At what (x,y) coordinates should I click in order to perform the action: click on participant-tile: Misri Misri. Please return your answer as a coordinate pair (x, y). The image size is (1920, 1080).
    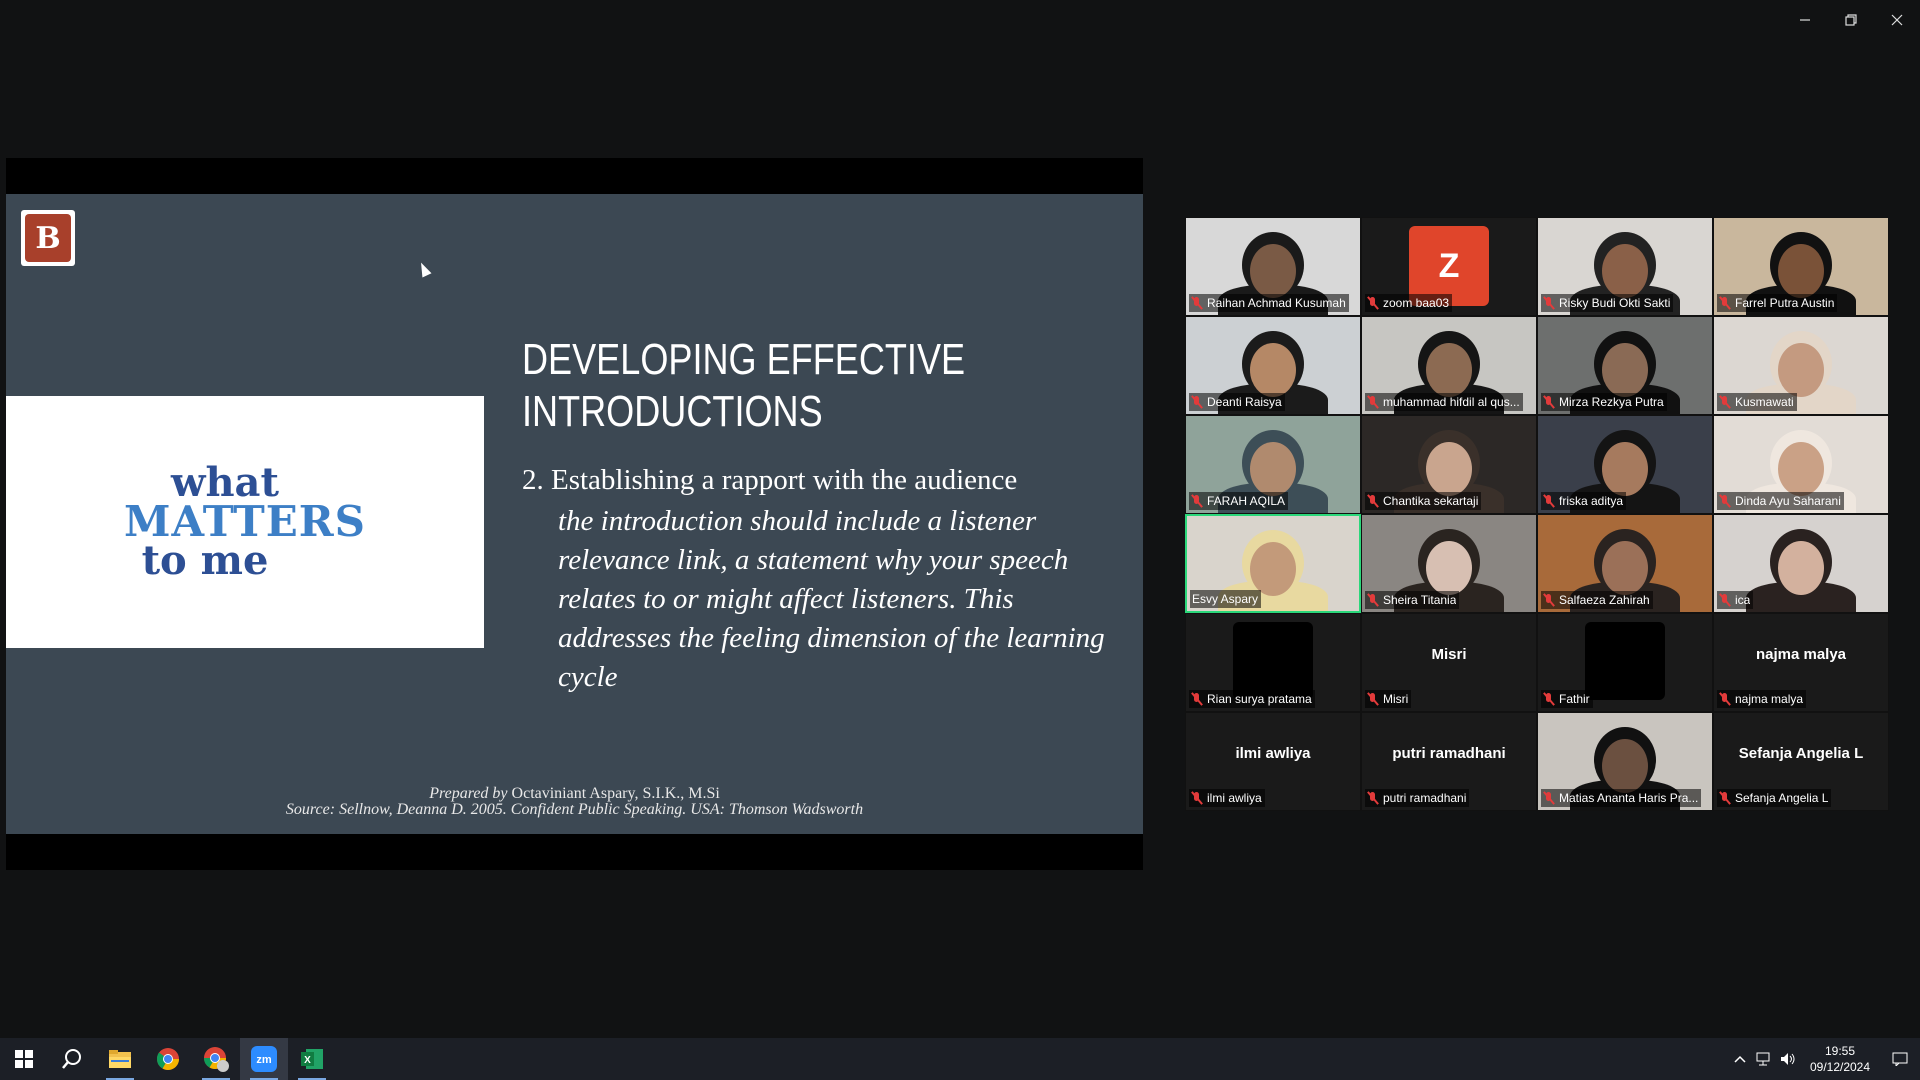
    Looking at the image, I should click on (1449, 662).